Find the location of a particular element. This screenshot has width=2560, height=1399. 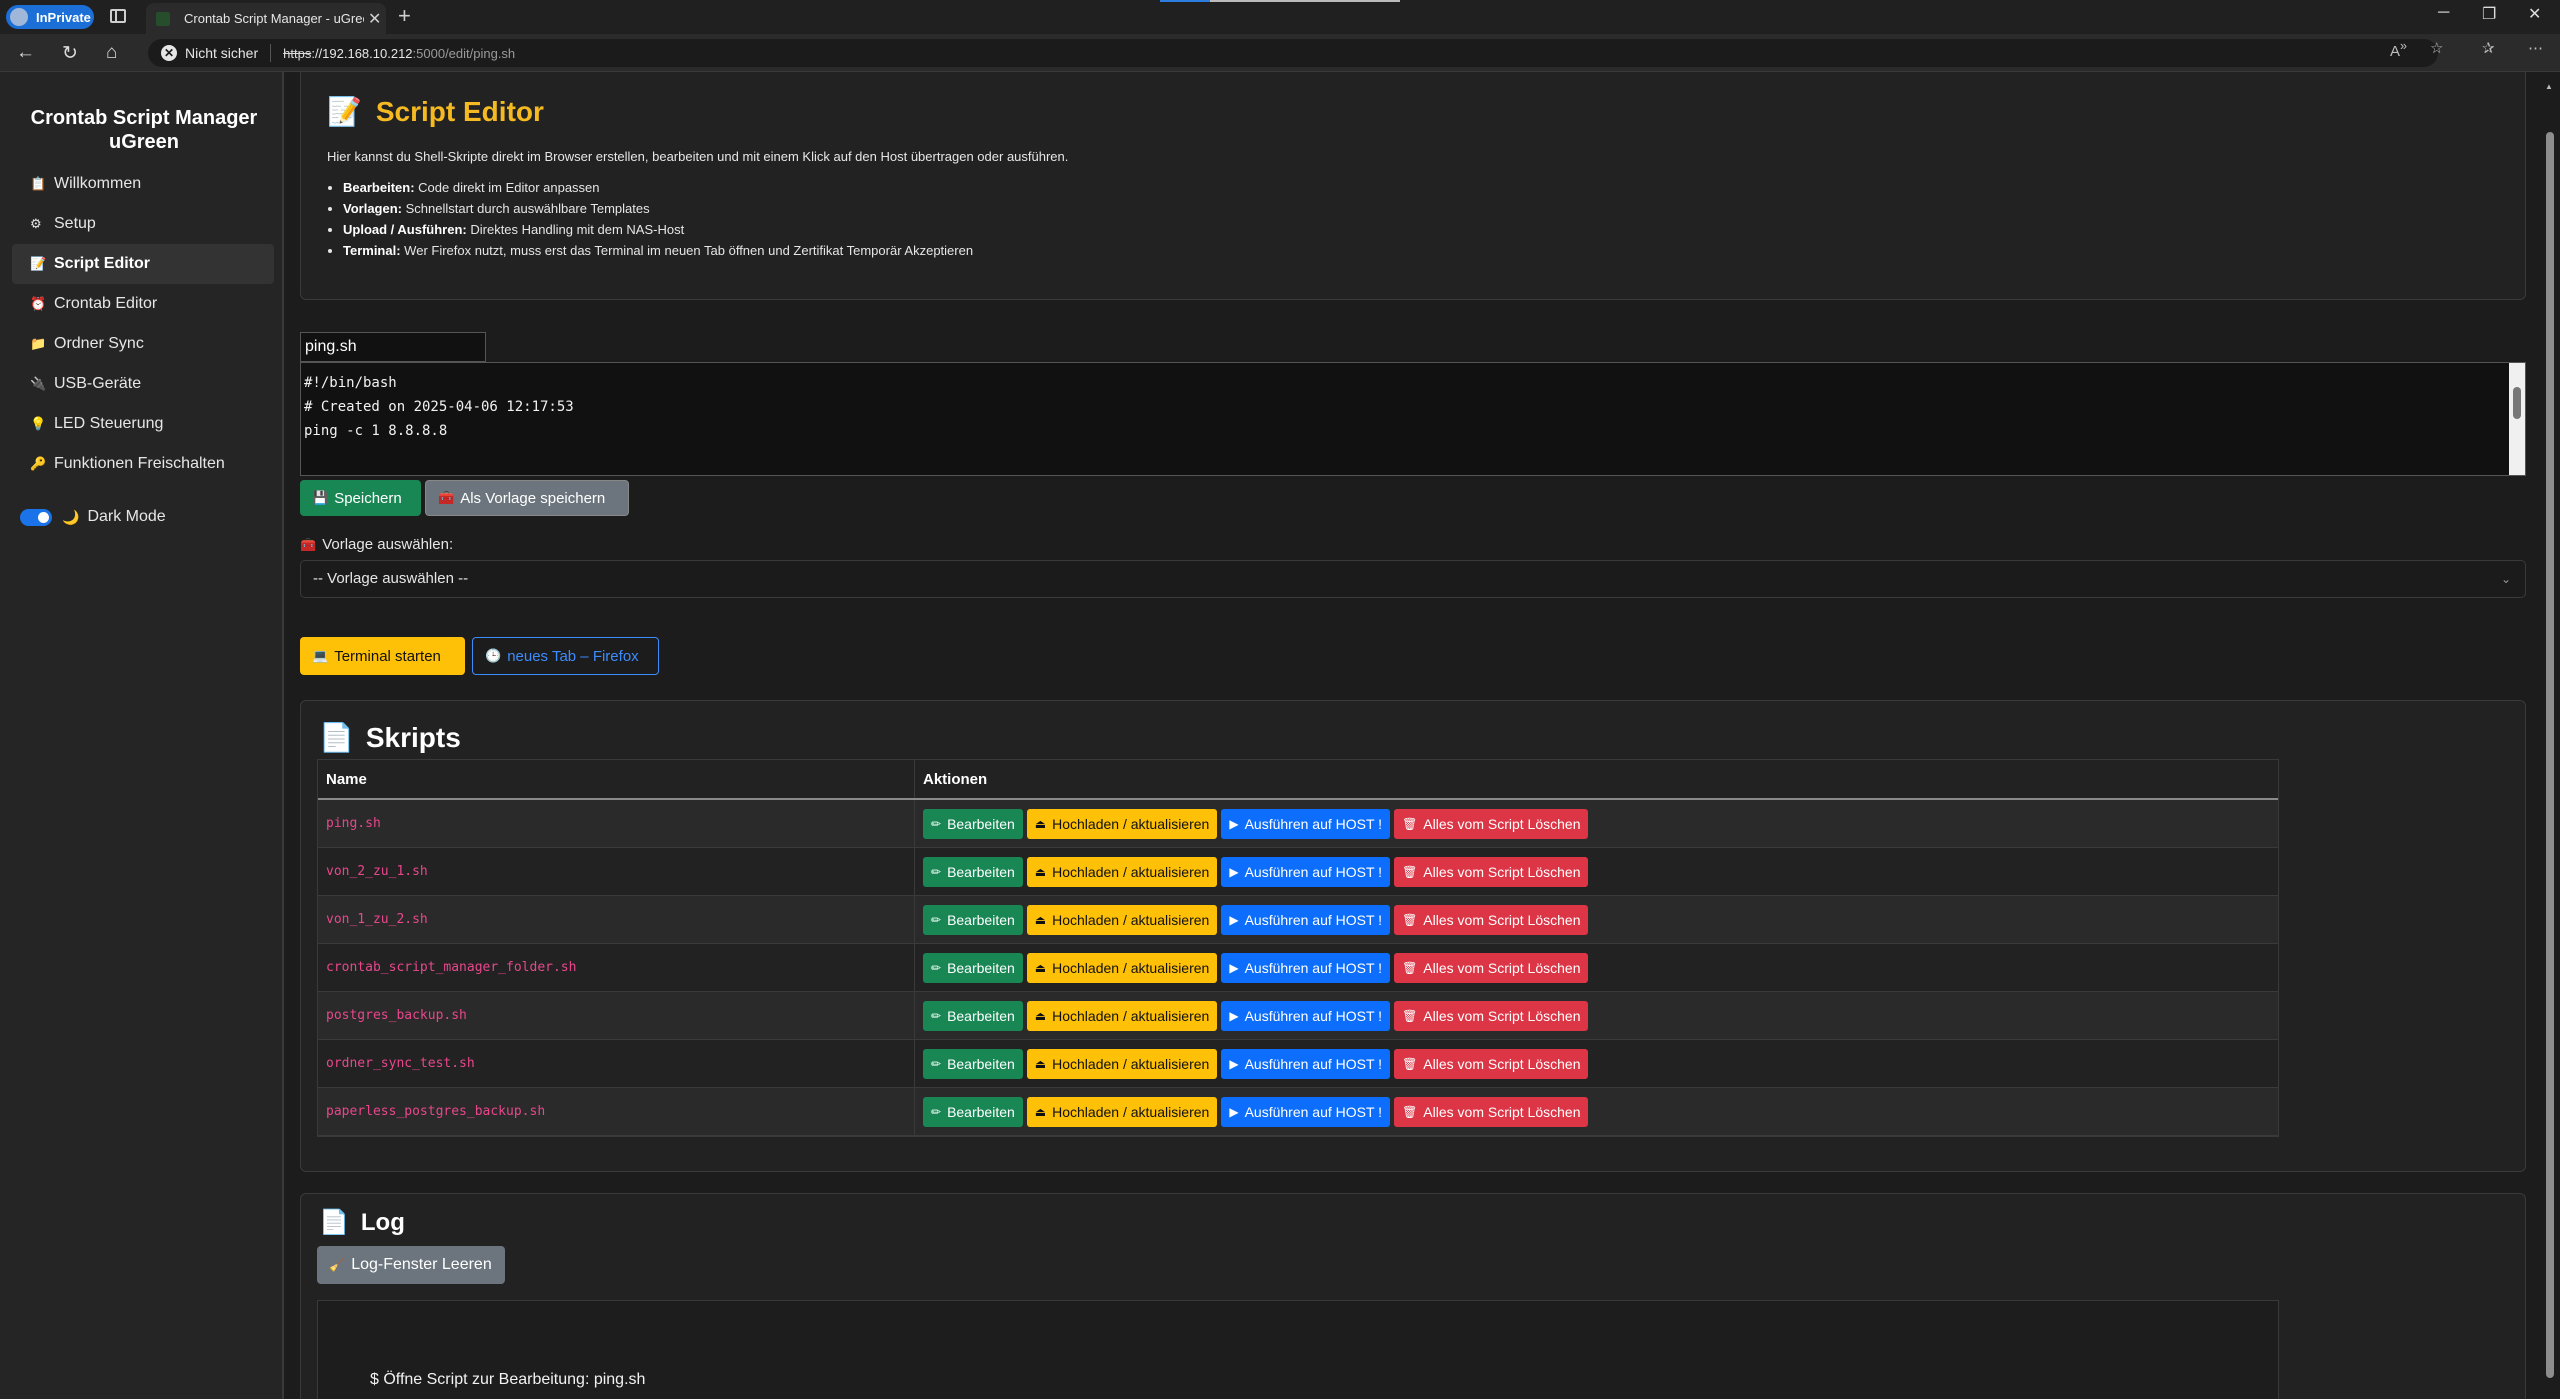

gear-icon: ⚙ is located at coordinates (36, 223).